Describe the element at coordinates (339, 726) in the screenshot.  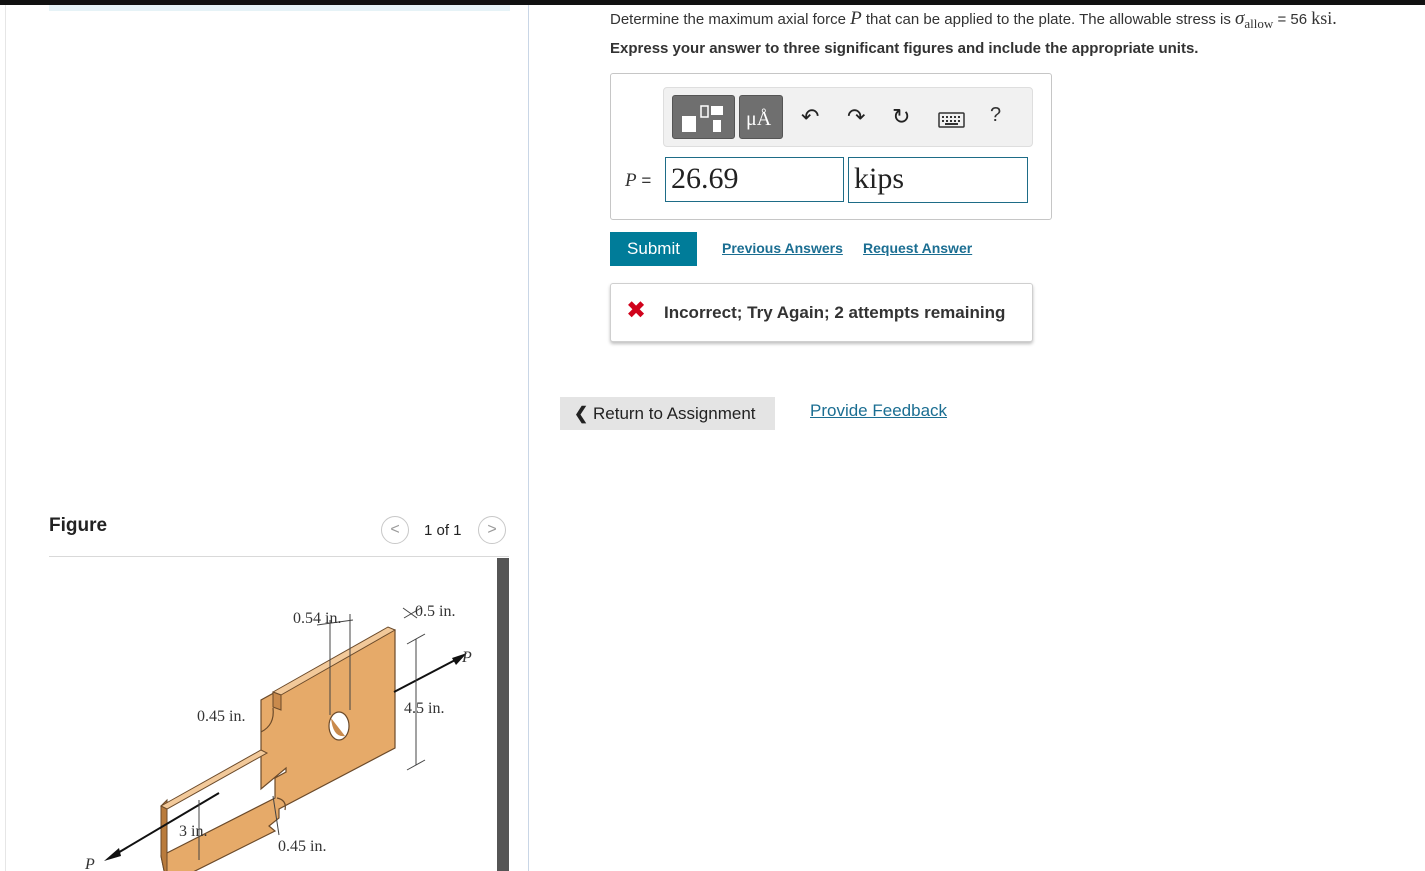
I see `plate-hole` at that location.